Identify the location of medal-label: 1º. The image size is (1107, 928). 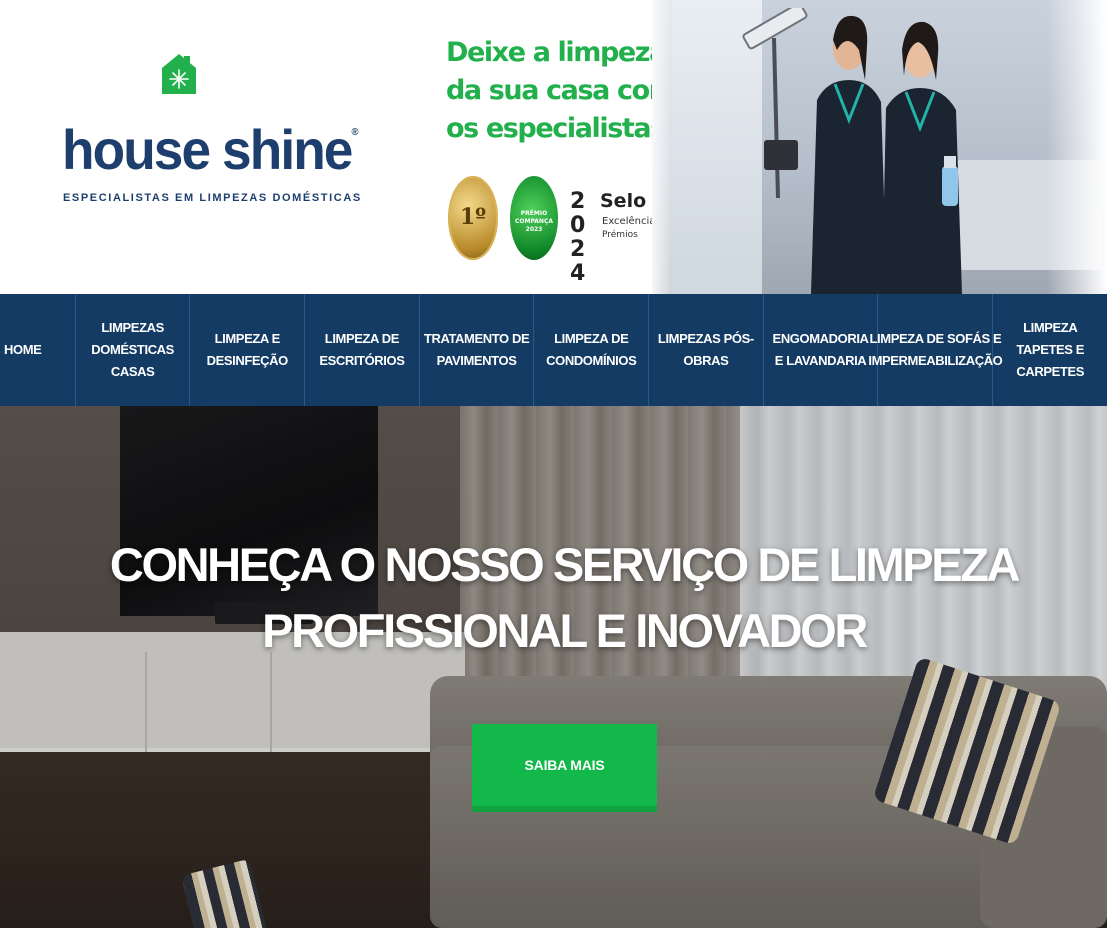
(473, 217).